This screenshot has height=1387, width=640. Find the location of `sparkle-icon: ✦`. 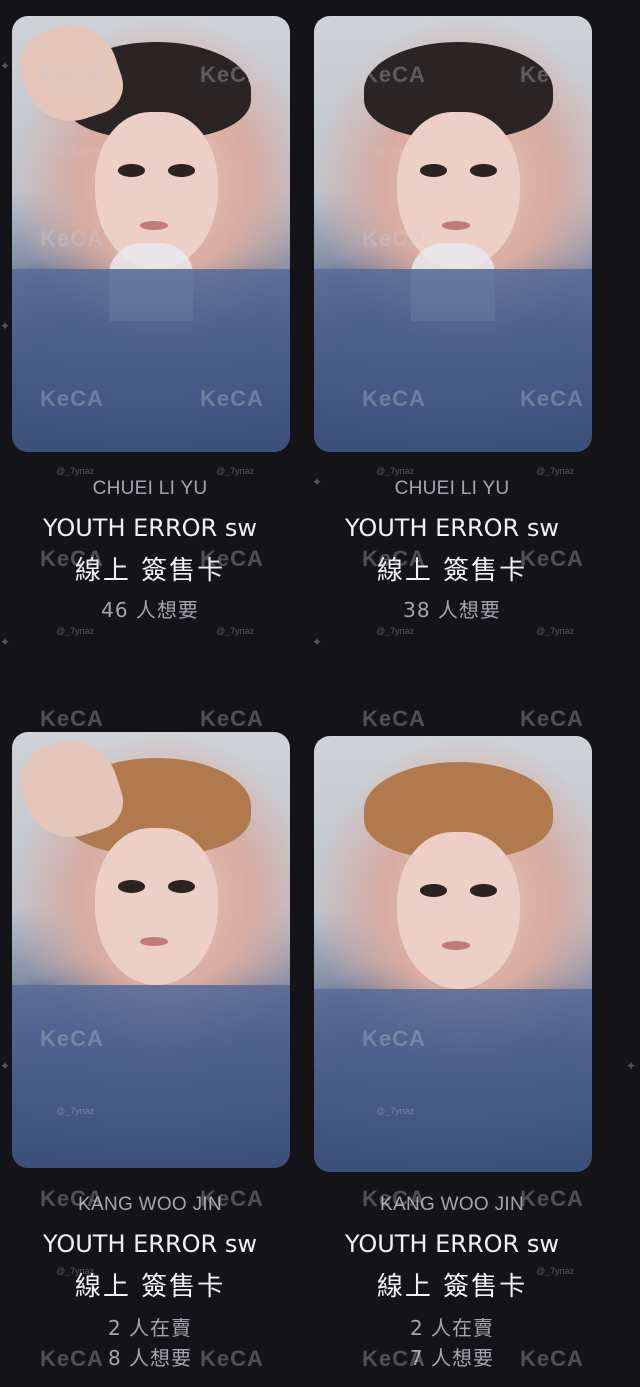

sparkle-icon: ✦ is located at coordinates (631, 1066).